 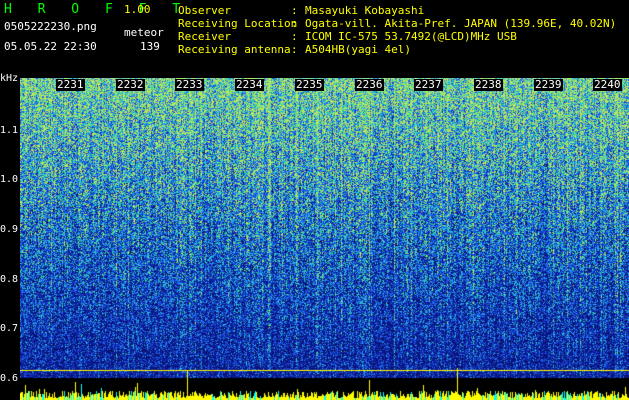 I want to click on x-tick-label: 2233, so click(x=189, y=84).